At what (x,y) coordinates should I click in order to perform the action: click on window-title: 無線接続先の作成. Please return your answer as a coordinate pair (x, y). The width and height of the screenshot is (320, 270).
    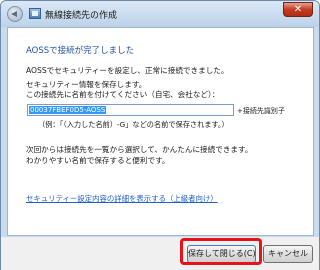
    Looking at the image, I should click on (81, 16).